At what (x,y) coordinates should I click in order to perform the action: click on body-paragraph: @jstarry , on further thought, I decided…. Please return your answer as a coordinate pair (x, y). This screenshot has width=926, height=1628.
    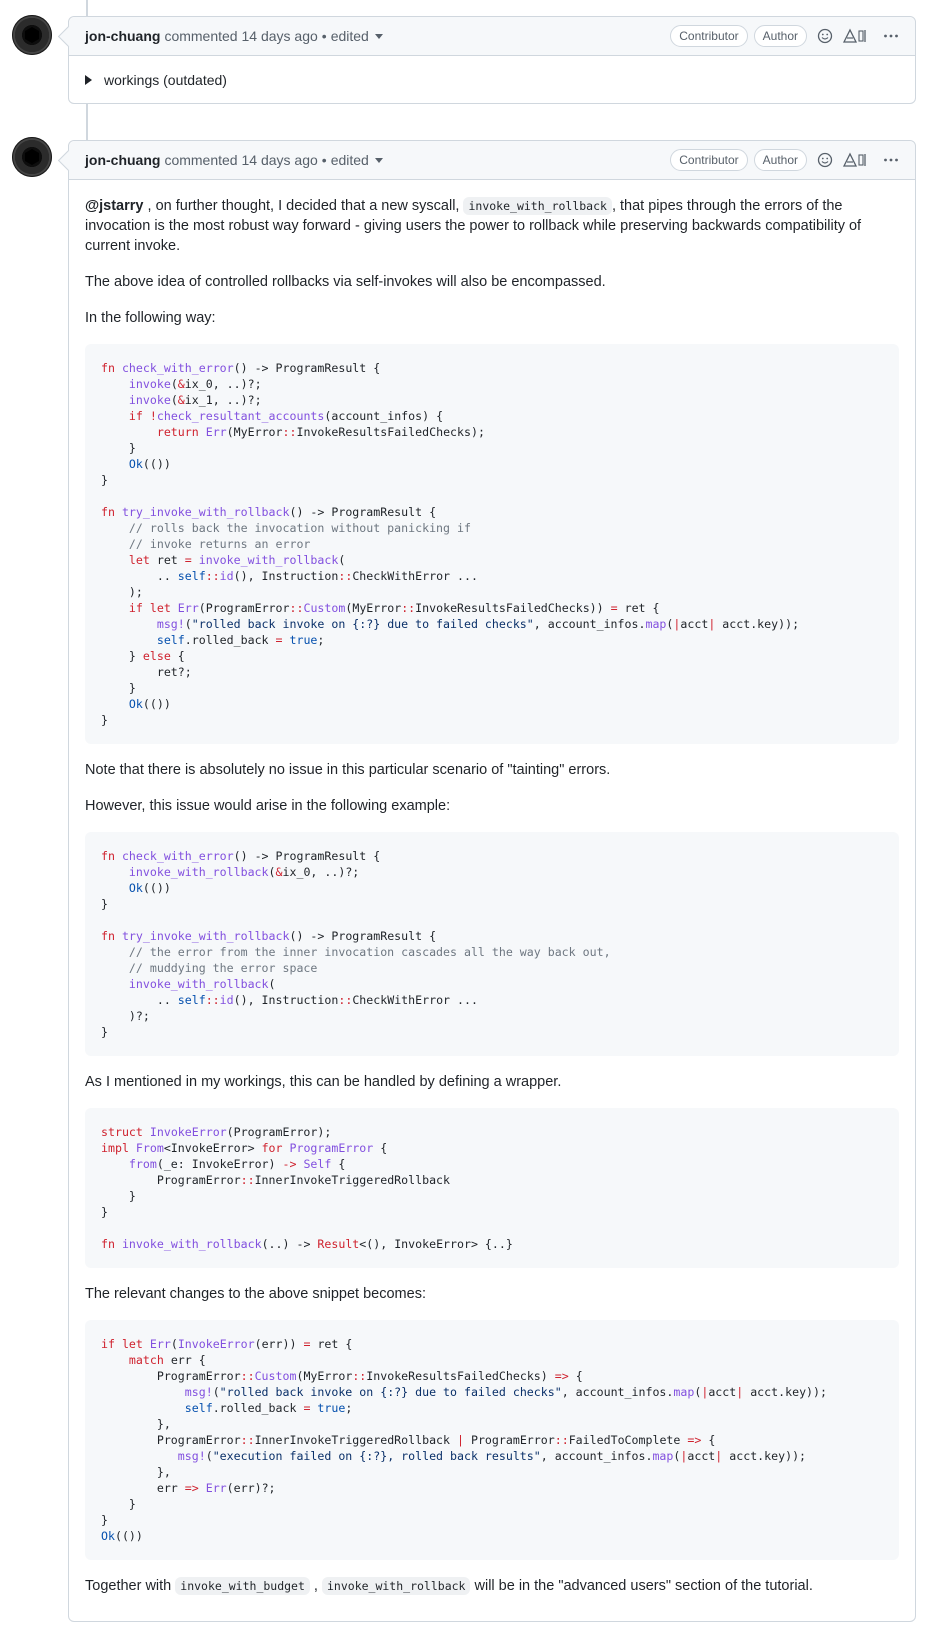
    Looking at the image, I should click on (492, 226).